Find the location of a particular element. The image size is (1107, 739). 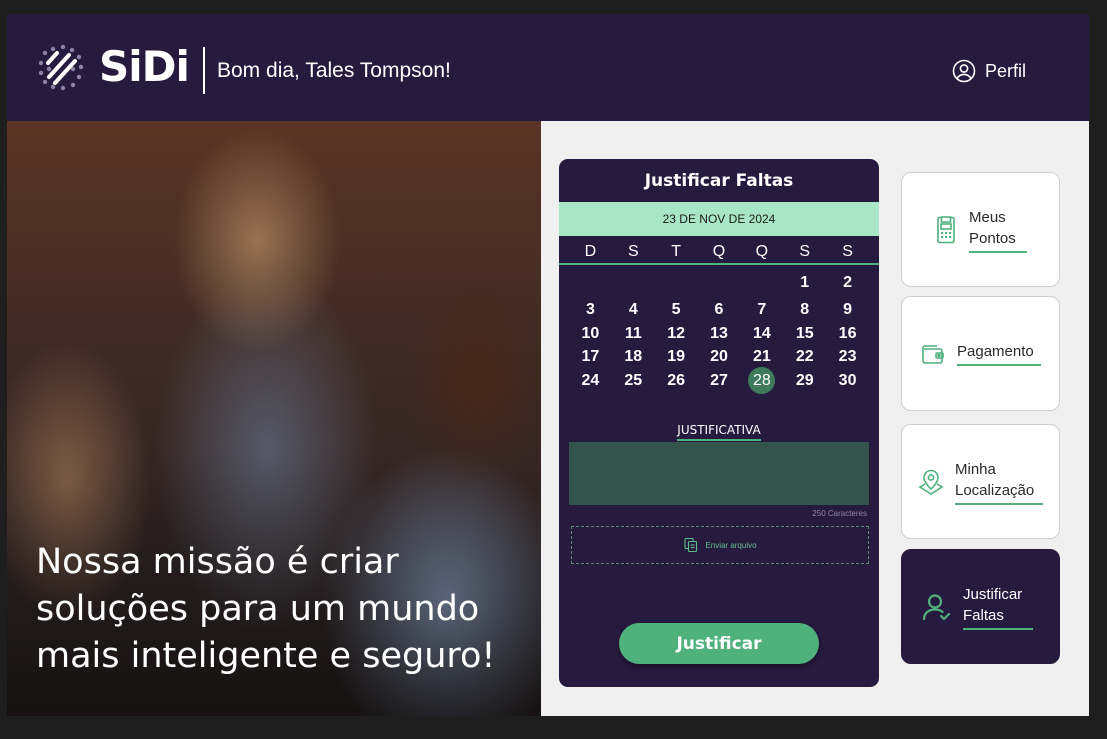

calendar-day: 6 is located at coordinates (719, 309).